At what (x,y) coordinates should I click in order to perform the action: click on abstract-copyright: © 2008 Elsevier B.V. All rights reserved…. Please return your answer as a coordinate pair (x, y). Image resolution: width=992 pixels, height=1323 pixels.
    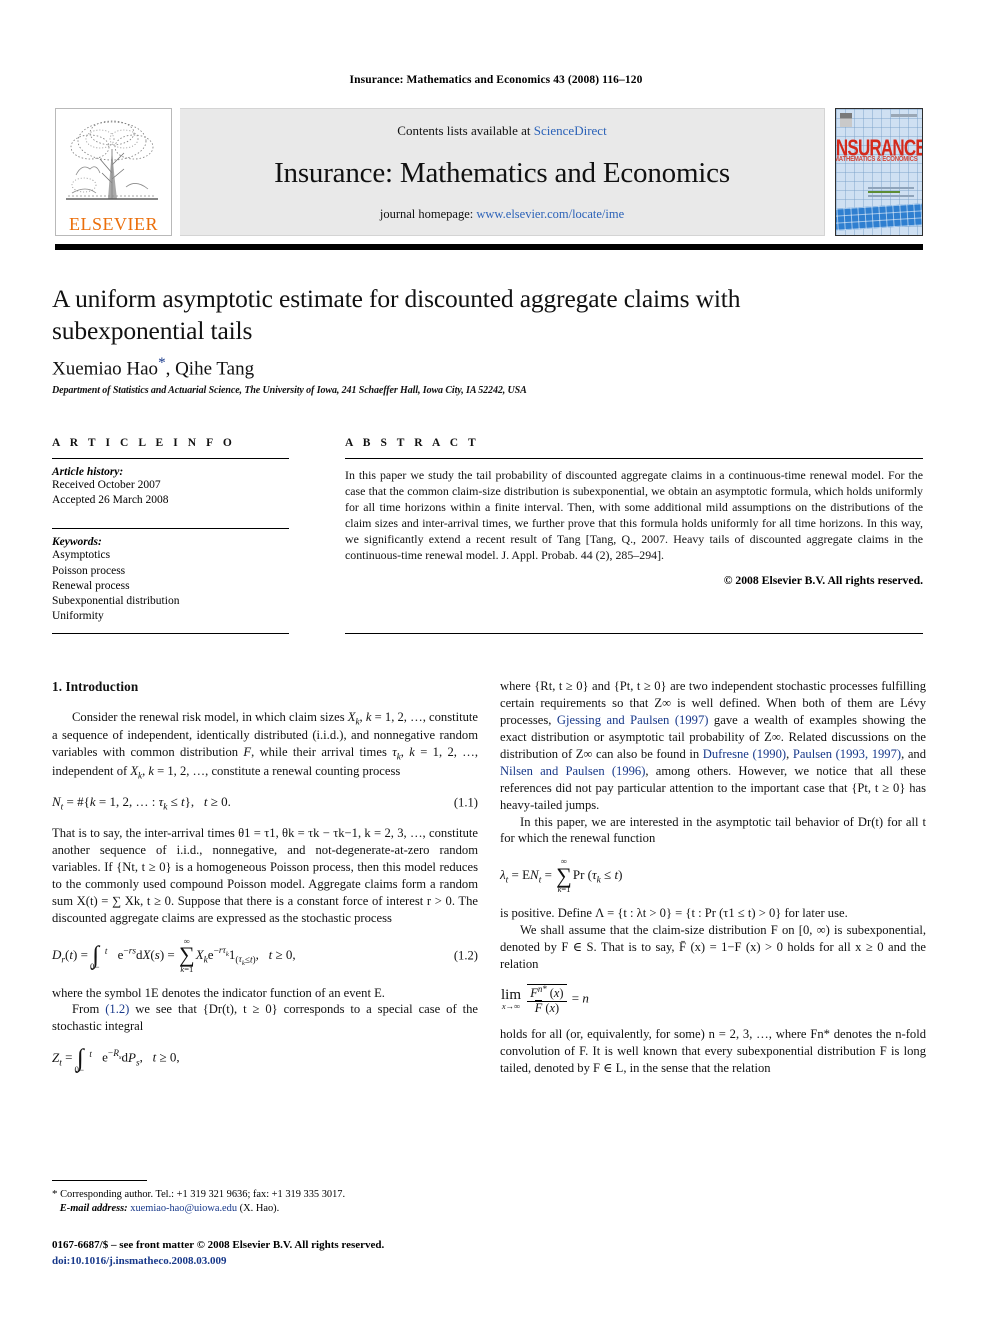
    Looking at the image, I should click on (823, 580).